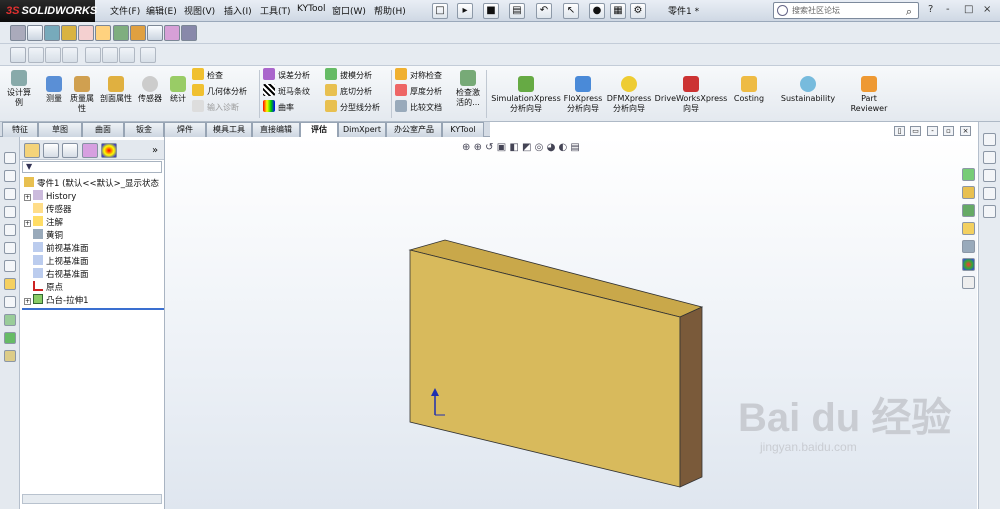 The image size is (1000, 509). Describe the element at coordinates (61, 261) in the screenshot. I see `tree-node-top-plane: 上视基准面` at that location.